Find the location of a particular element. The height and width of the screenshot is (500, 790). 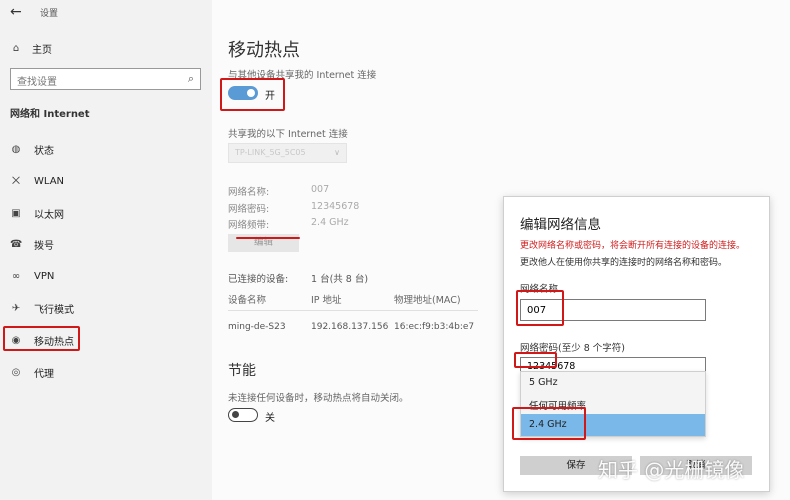

table-divider is located at coordinates (353, 310).